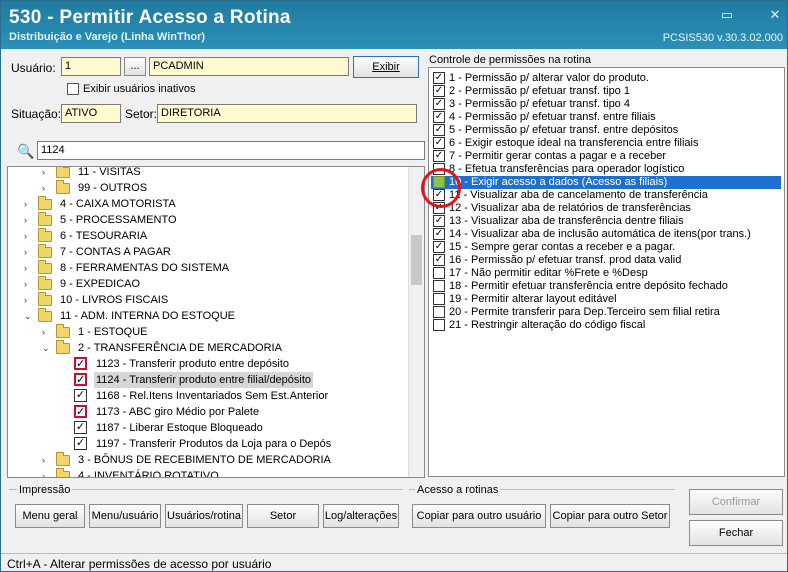  I want to click on tree-item: › 8 - FERRAMENTAS DO SISTEMA, so click(208, 268).